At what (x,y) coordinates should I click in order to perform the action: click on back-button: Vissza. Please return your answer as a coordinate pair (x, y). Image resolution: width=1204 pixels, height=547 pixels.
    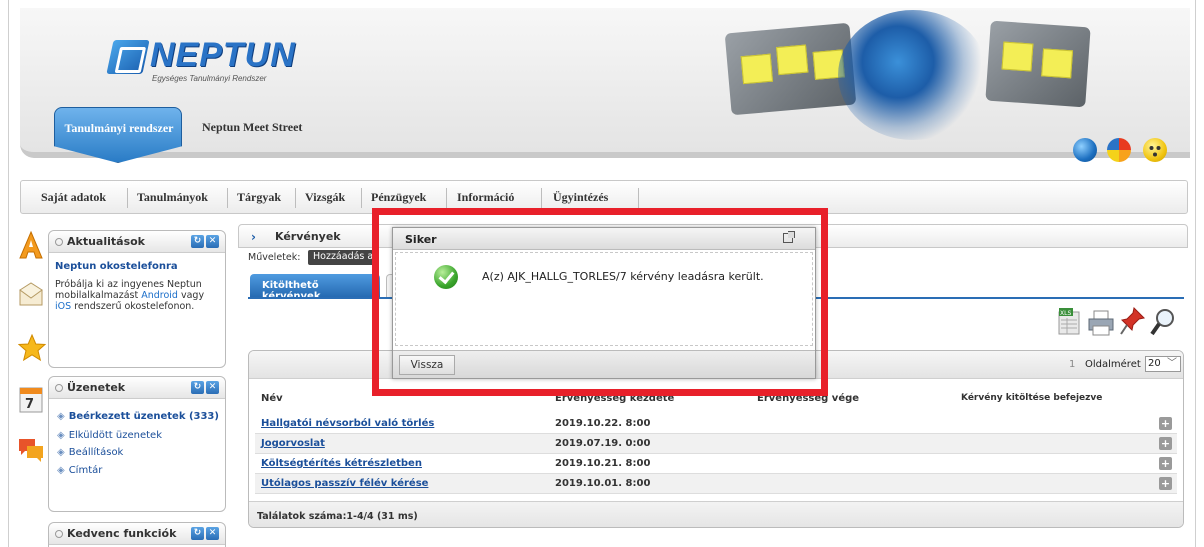
    Looking at the image, I should click on (427, 365).